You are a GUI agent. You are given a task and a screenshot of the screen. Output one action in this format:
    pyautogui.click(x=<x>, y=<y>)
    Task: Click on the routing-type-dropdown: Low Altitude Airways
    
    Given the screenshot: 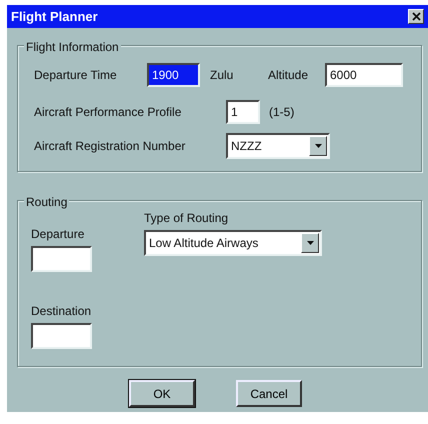 What is the action you would take?
    pyautogui.click(x=233, y=243)
    